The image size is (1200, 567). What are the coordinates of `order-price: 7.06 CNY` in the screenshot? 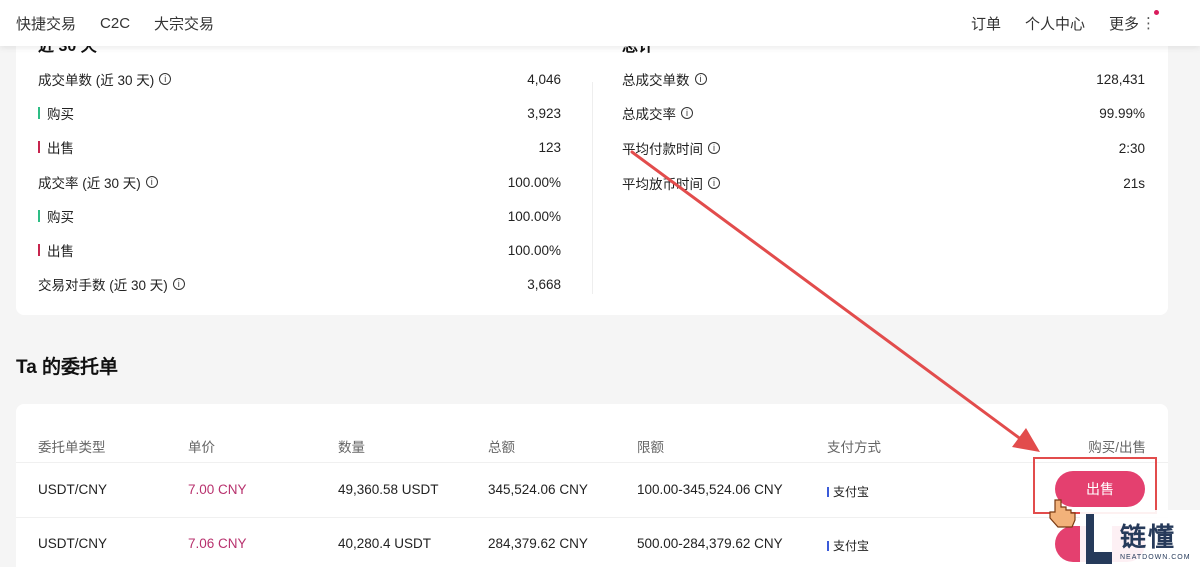 It's located at (217, 543).